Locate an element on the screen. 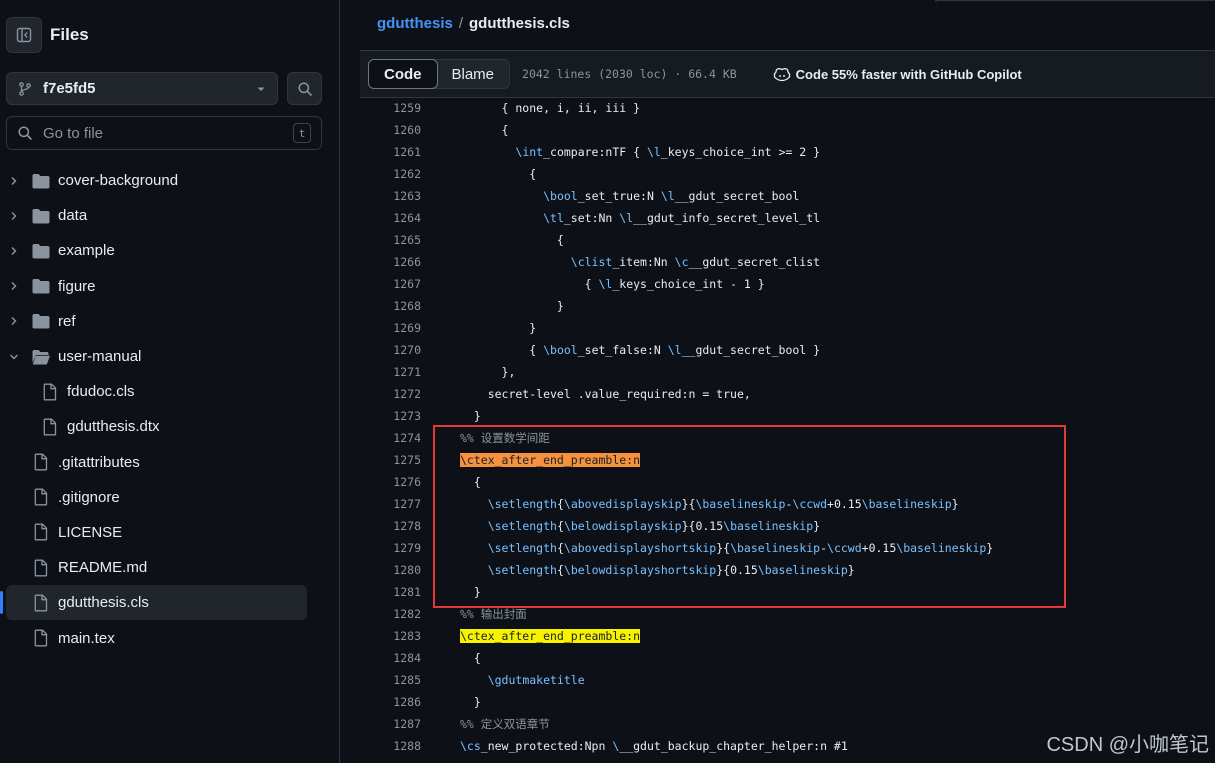 Image resolution: width=1215 pixels, height=763 pixels. code-line: 1271 }, is located at coordinates (787, 372).